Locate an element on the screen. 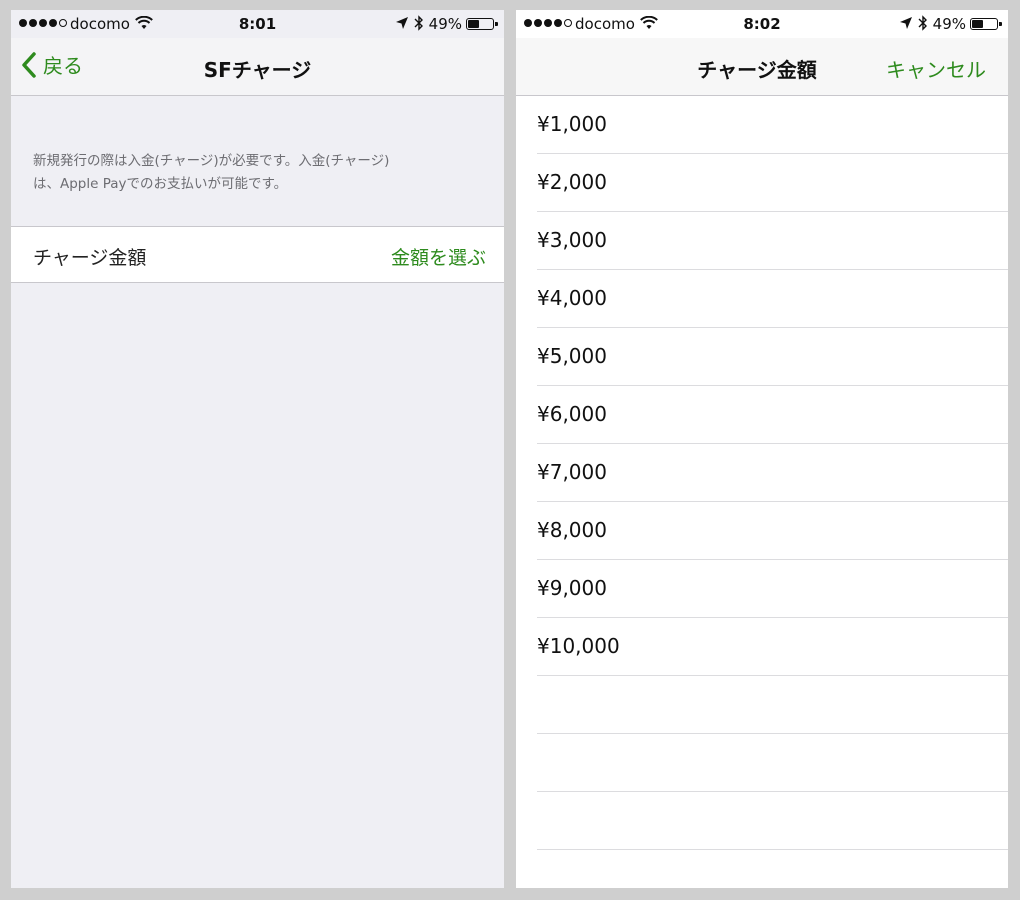 The image size is (1020, 900). charge-amount-label: チャージ金額 is located at coordinates (90, 258).